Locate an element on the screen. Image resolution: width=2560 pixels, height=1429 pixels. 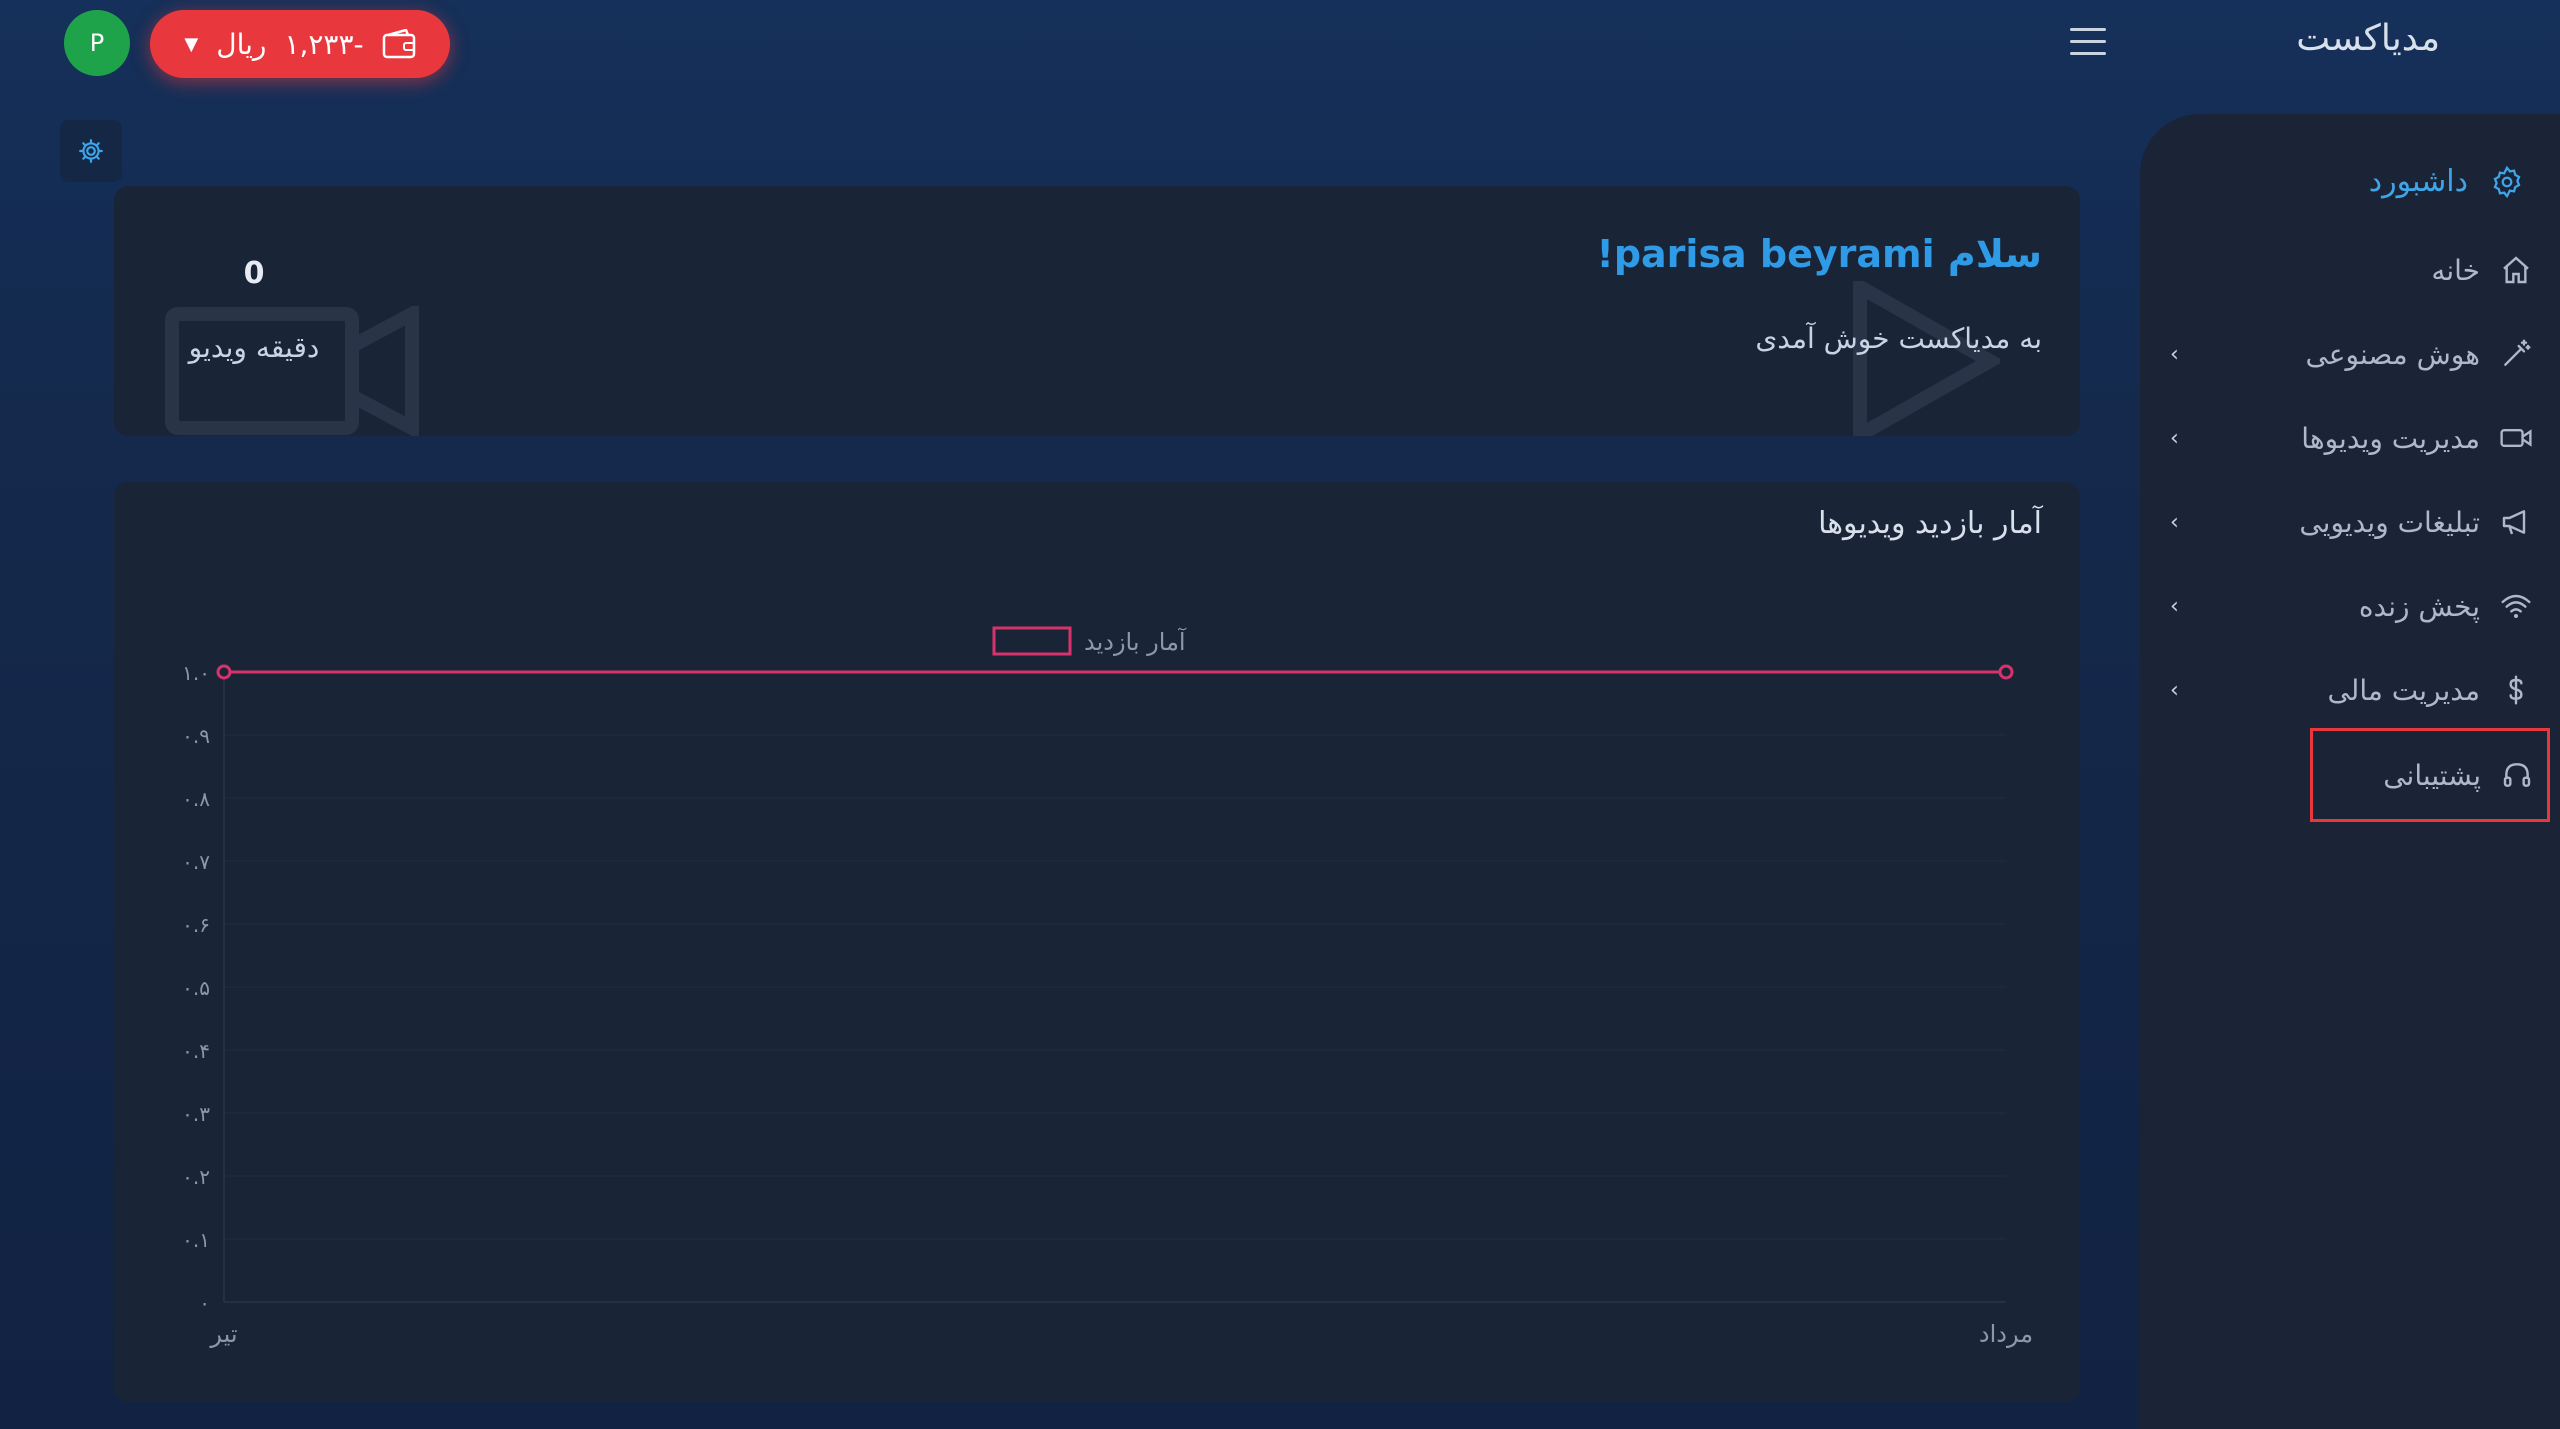
y-tick-label: ۰ is located at coordinates (204, 1303).